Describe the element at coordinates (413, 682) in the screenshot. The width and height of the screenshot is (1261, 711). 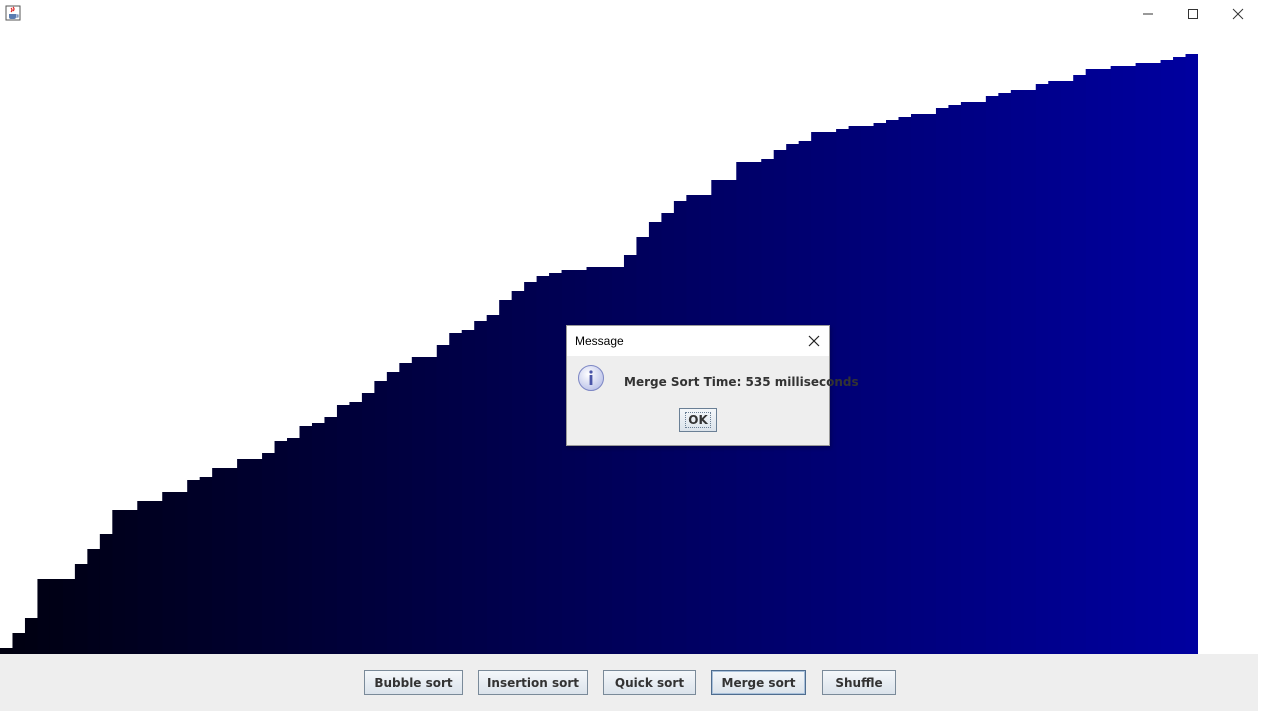
I see `bubble-sort-button: Bubble sort` at that location.